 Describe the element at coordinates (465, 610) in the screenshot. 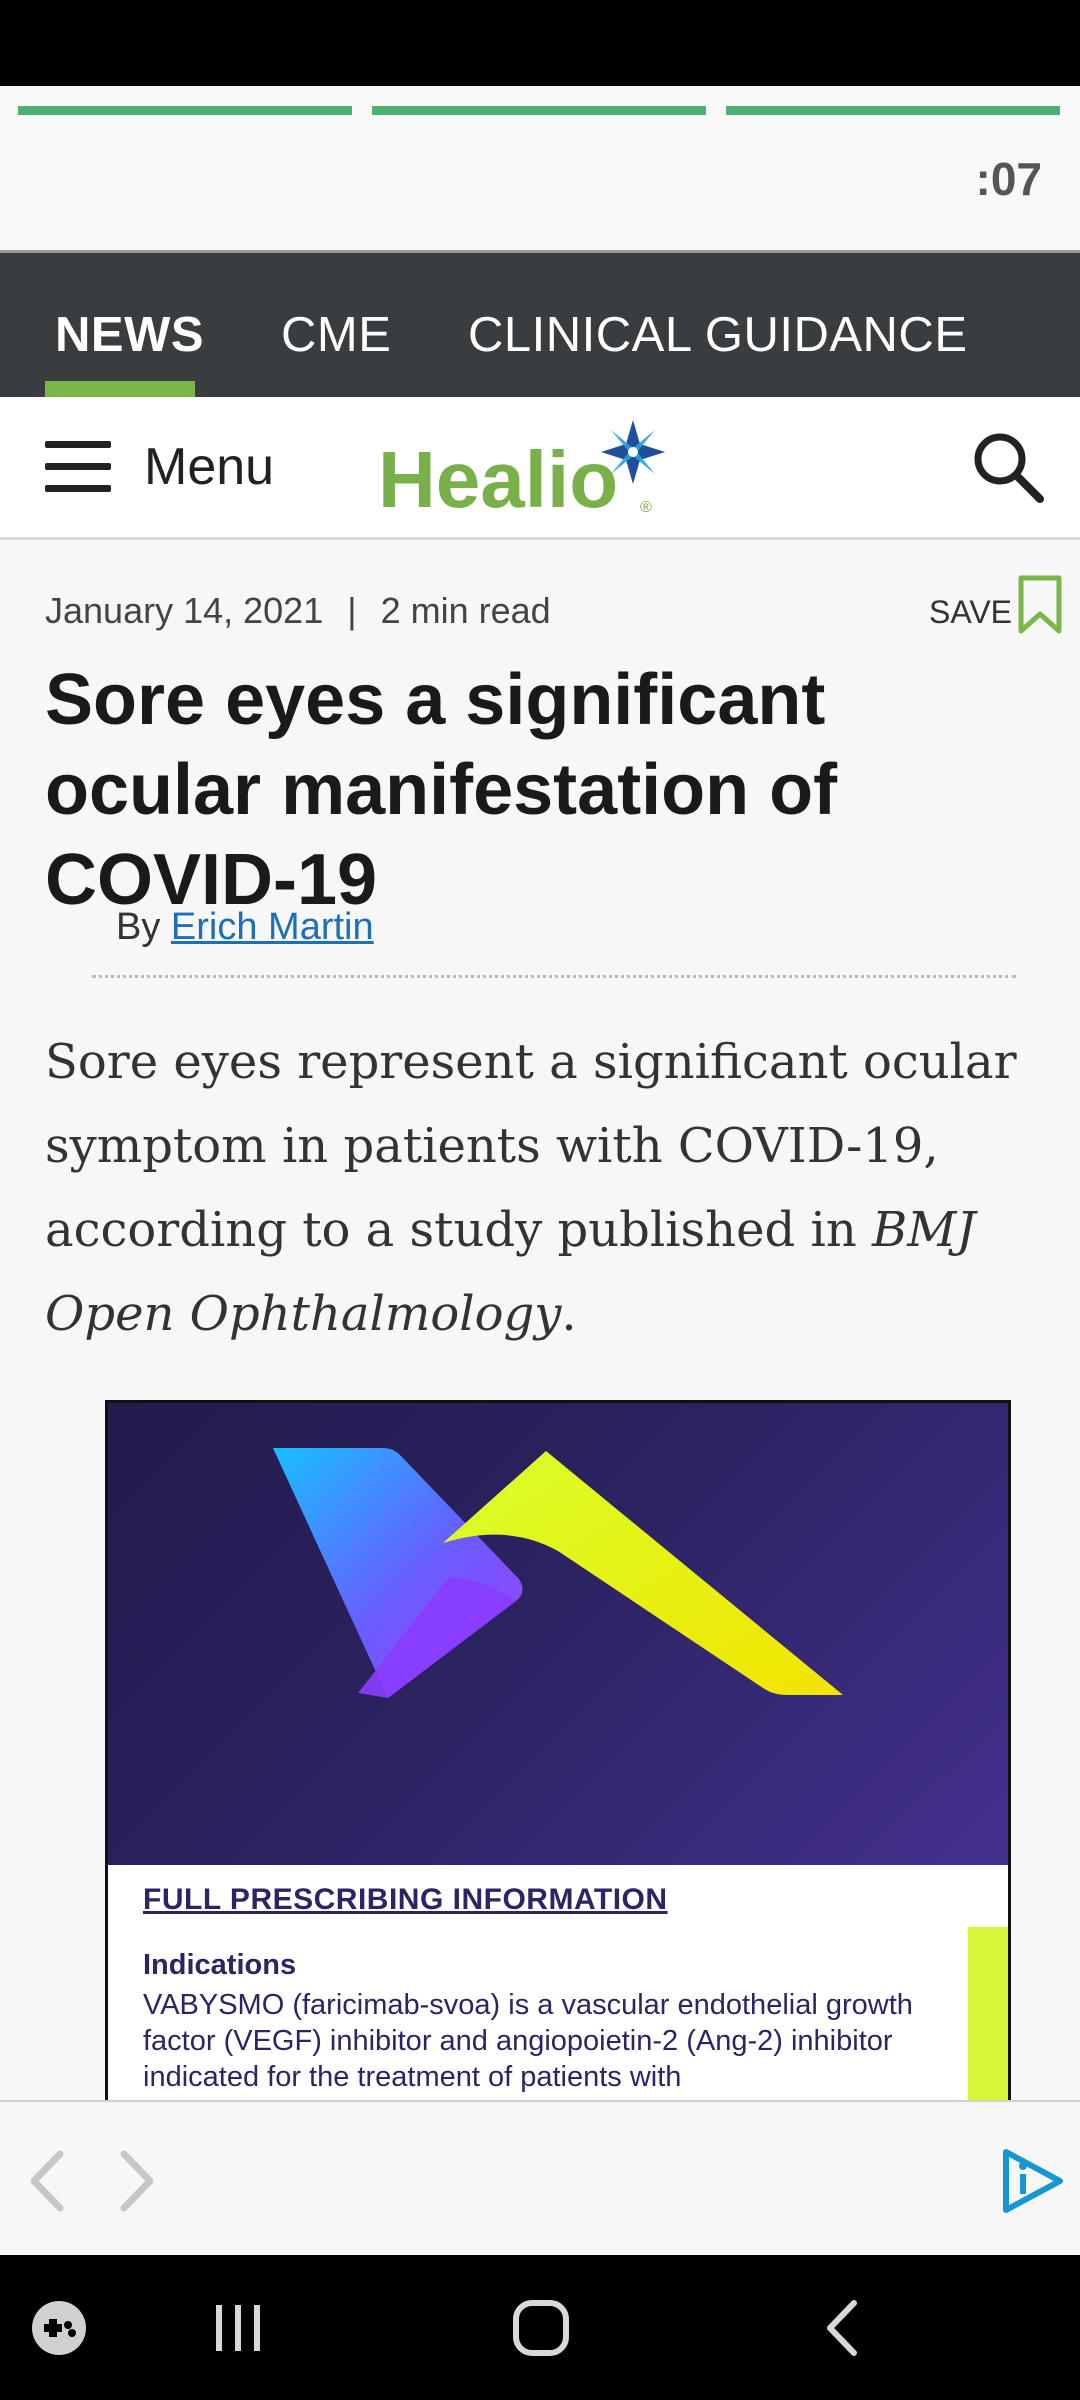

I see `read-time: 2 min read` at that location.